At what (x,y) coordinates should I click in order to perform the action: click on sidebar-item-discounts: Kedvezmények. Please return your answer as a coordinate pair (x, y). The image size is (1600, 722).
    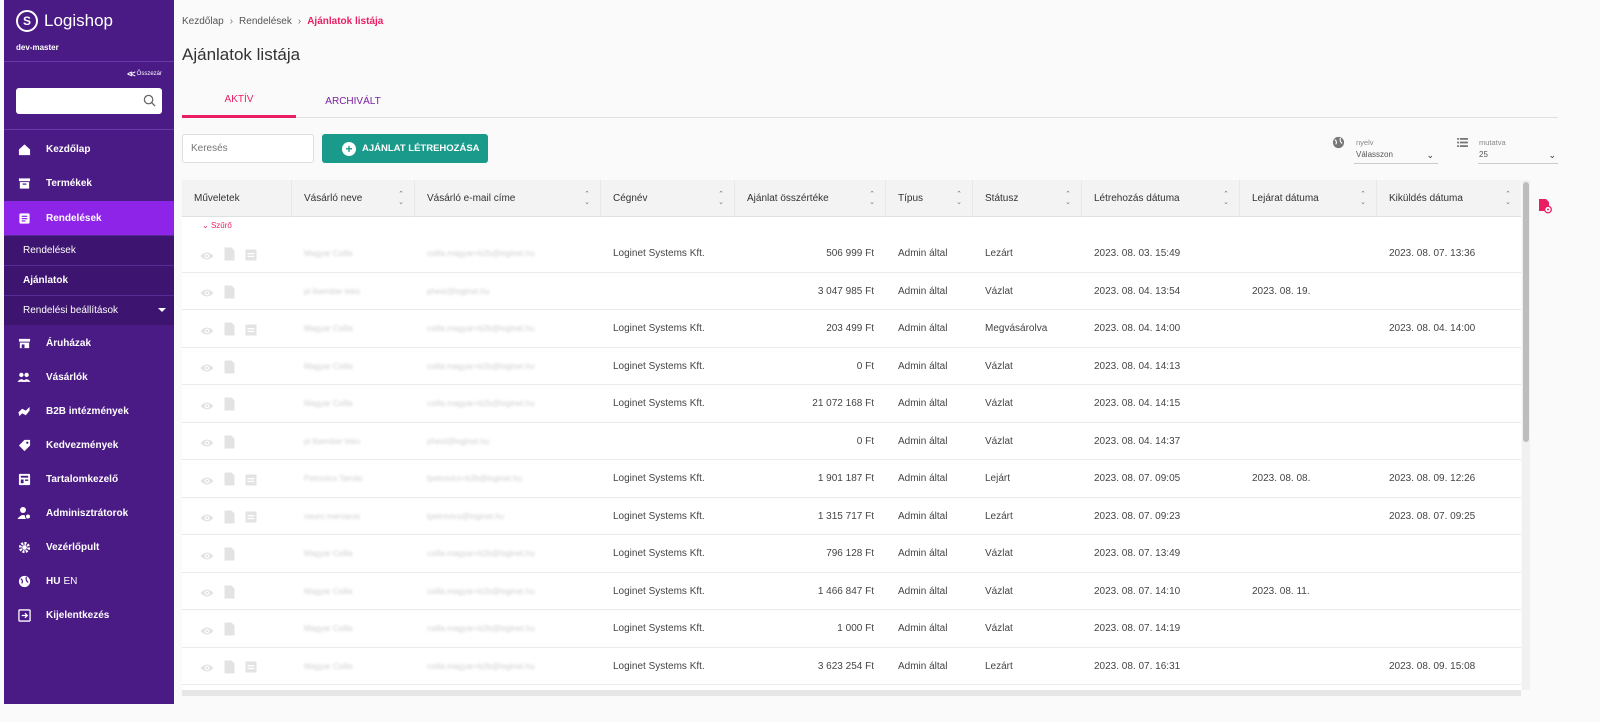
    Looking at the image, I should click on (89, 445).